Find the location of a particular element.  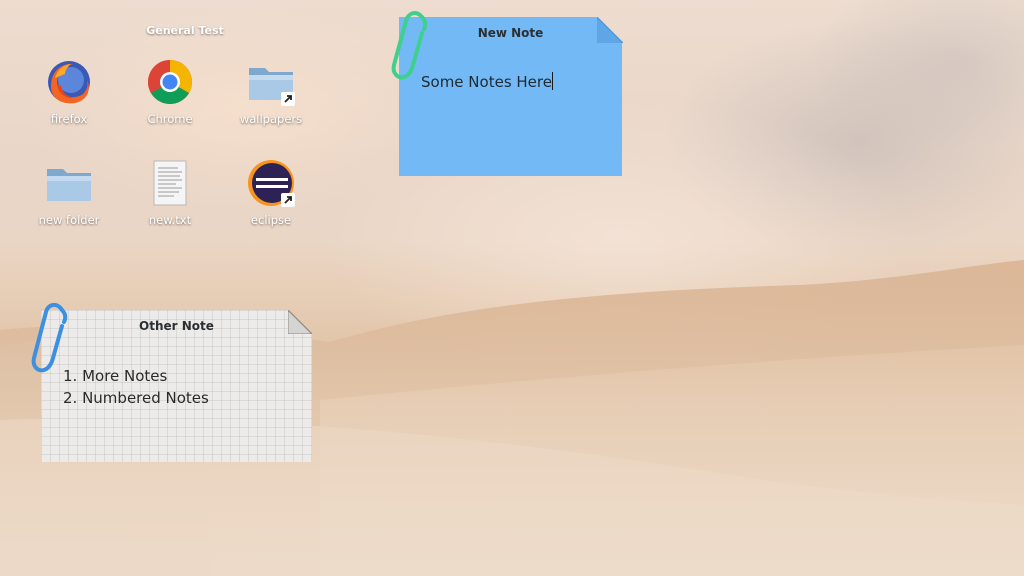

note-text-area: Some Notes Here is located at coordinates (487, 81).